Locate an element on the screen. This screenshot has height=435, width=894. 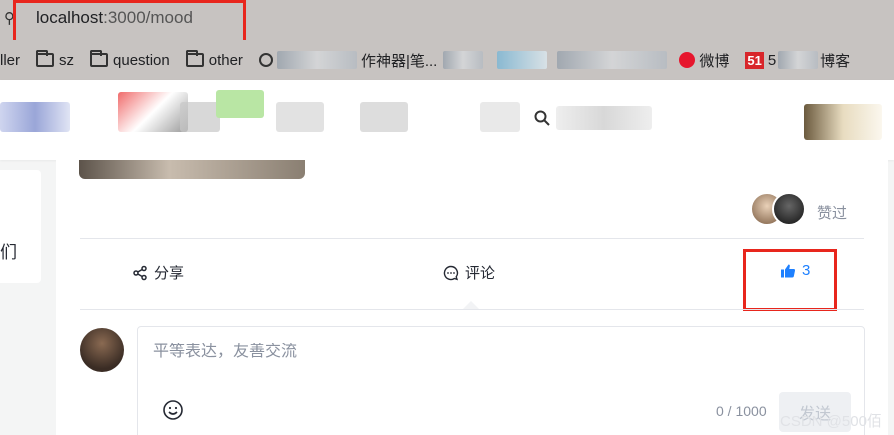
share-label: 分享 is located at coordinates (169, 273).